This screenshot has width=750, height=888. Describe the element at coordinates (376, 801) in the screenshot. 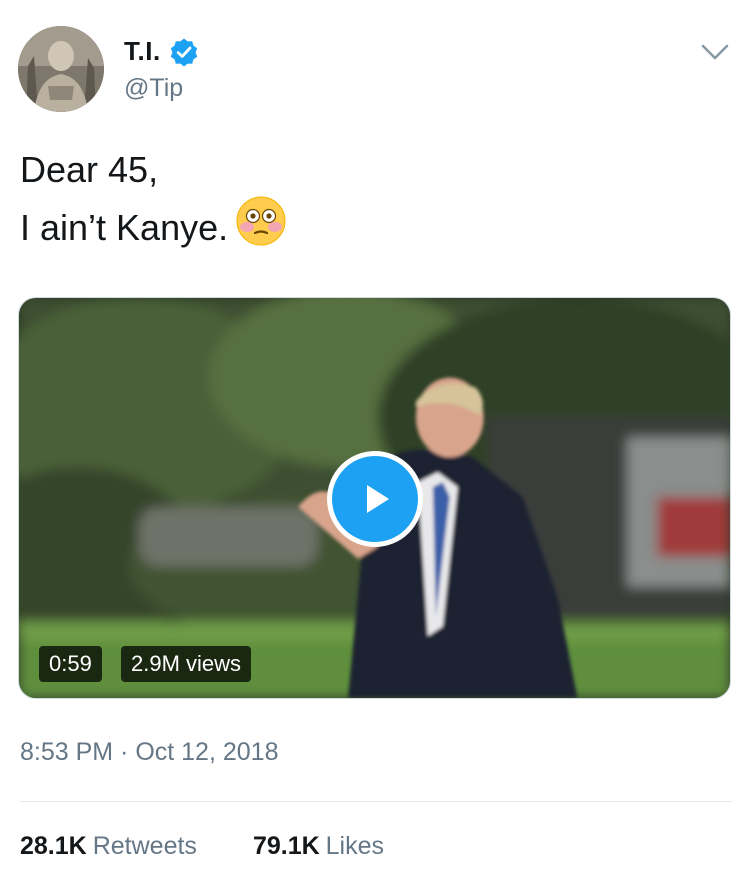

I see `divider` at that location.